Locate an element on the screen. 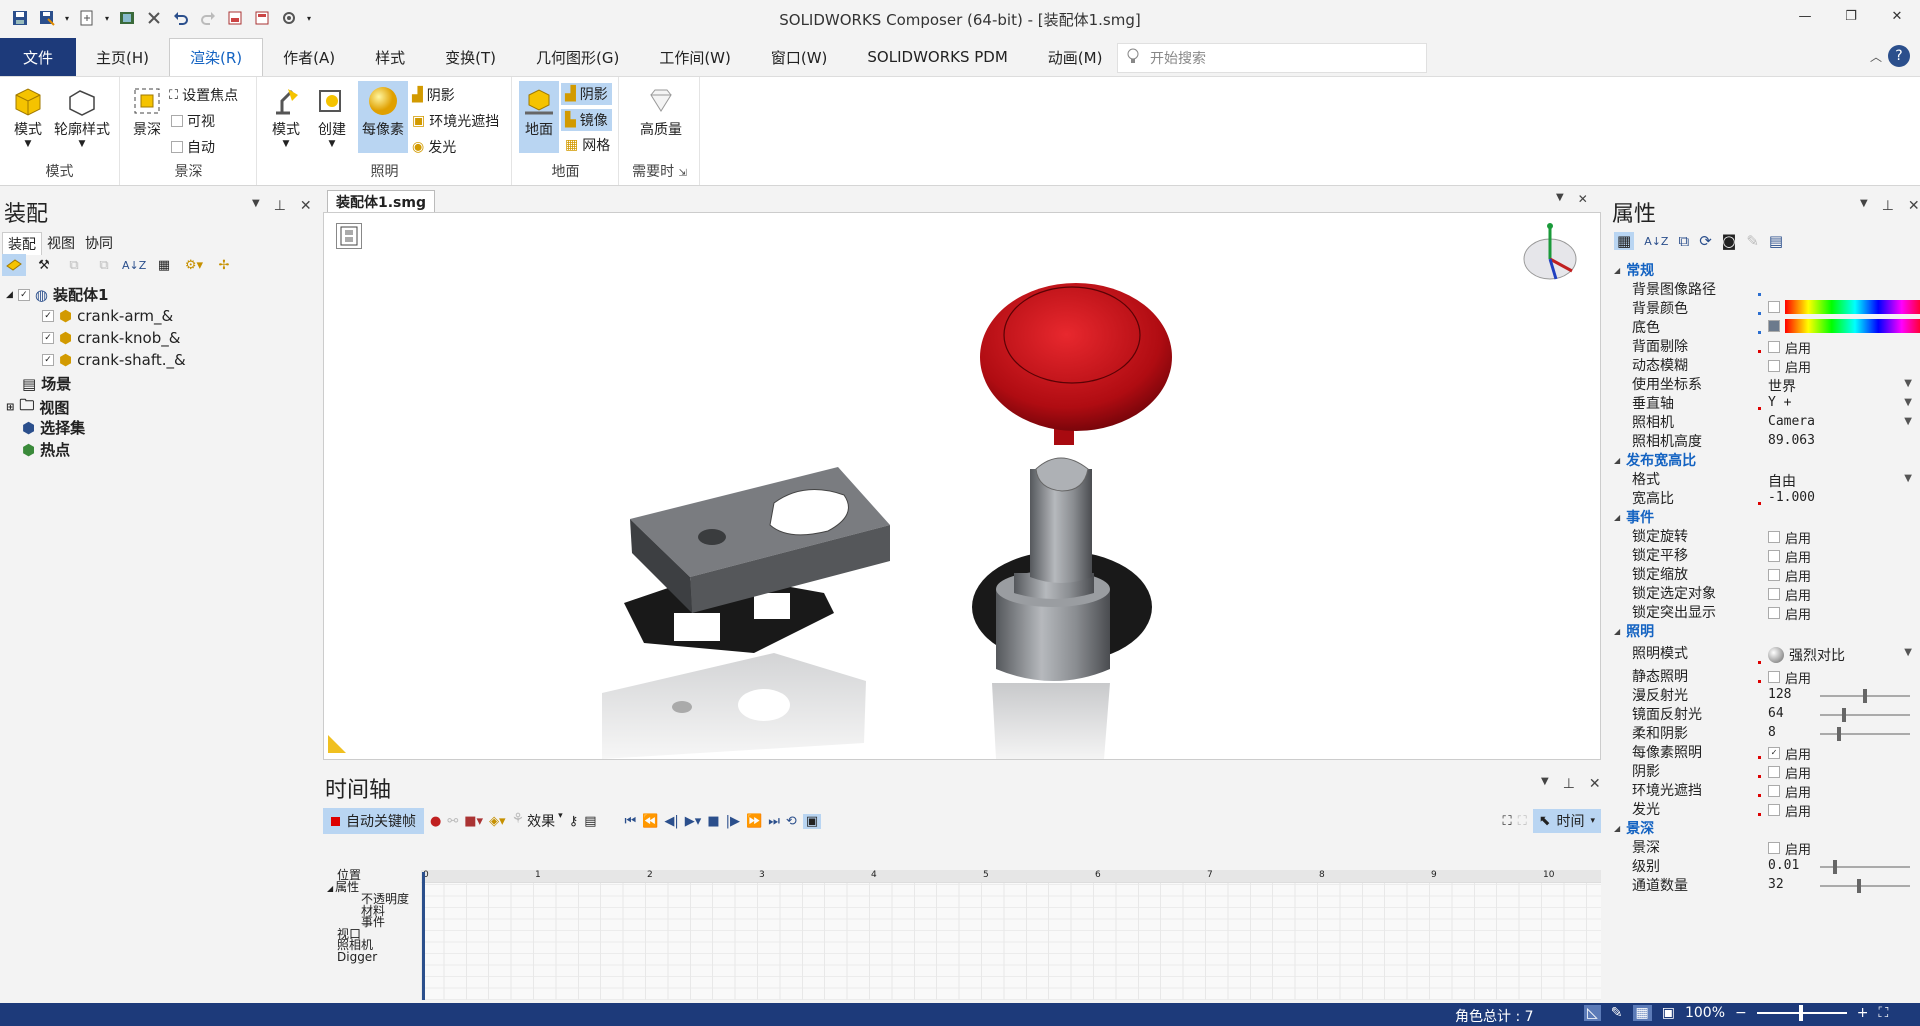 The height and width of the screenshot is (1026, 1920). keyframe-icon: ● is located at coordinates (435, 821).